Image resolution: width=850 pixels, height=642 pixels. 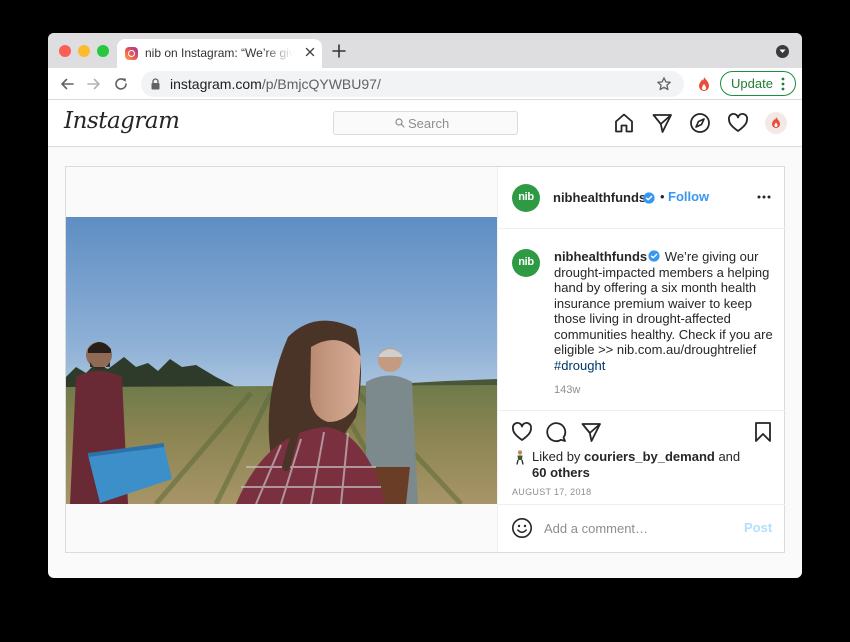 I want to click on instagram-header: Instagram Search, so click(x=425, y=123).